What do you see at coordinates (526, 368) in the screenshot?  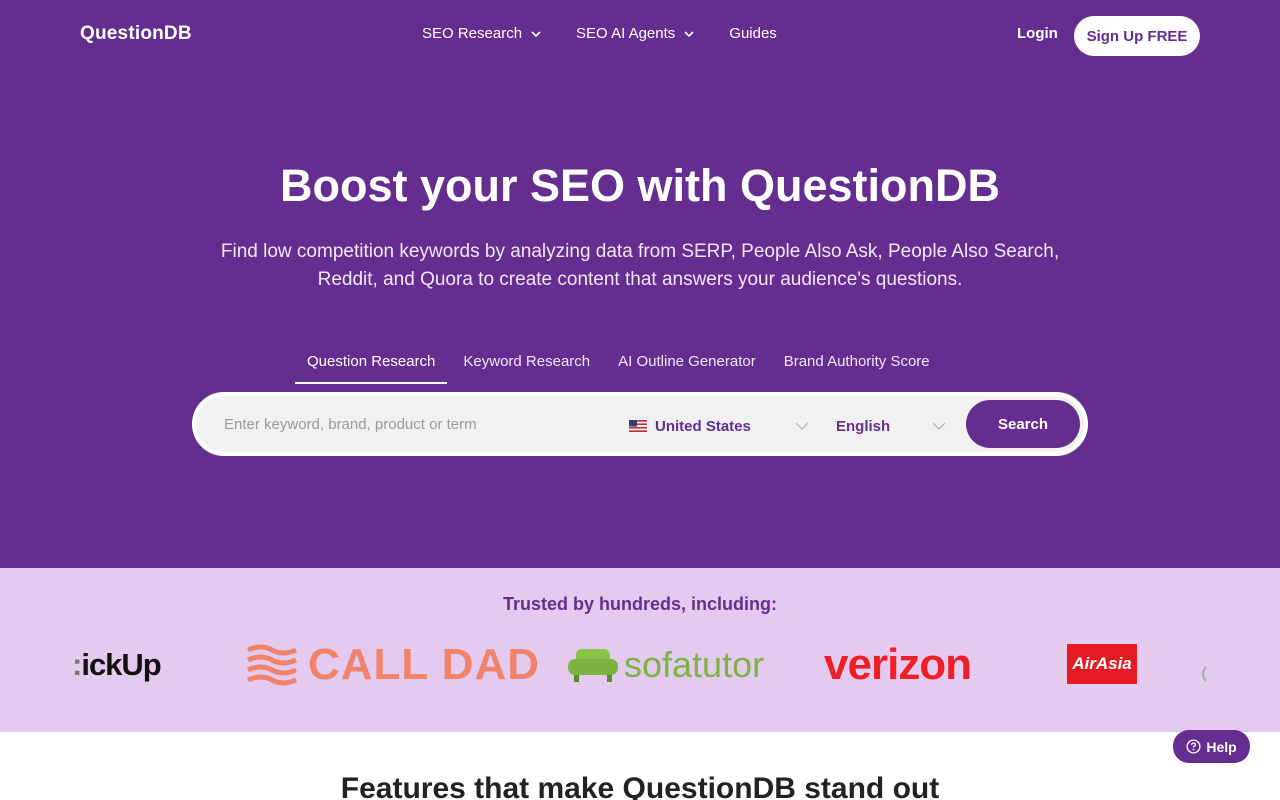 I see `tab-keyword-research: Keyword Research` at bounding box center [526, 368].